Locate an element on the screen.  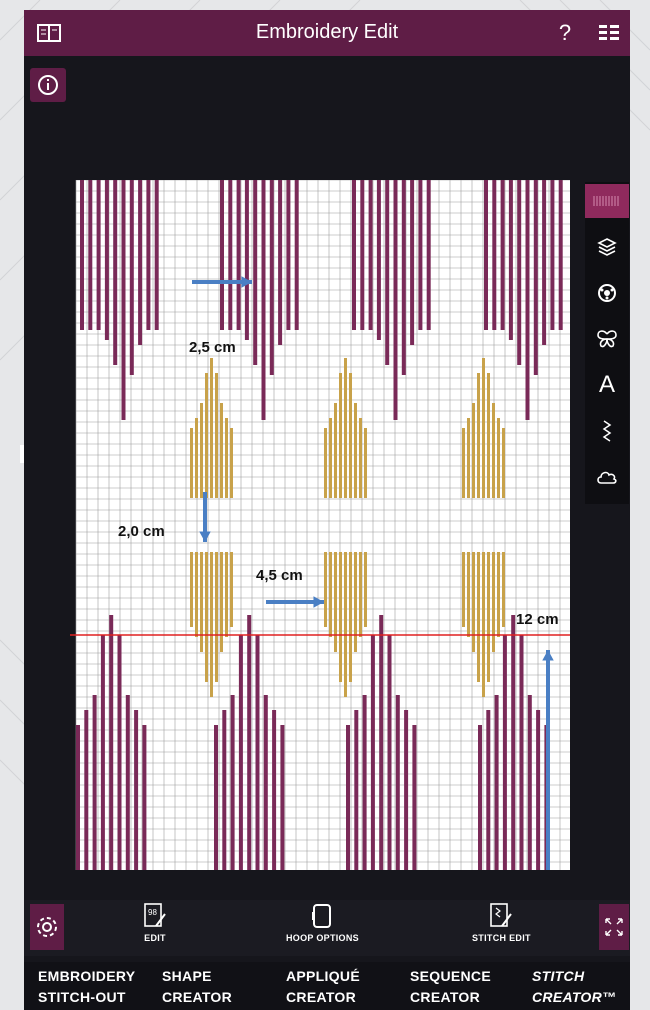
edit-label: EDIT is located at coordinates (155, 938).